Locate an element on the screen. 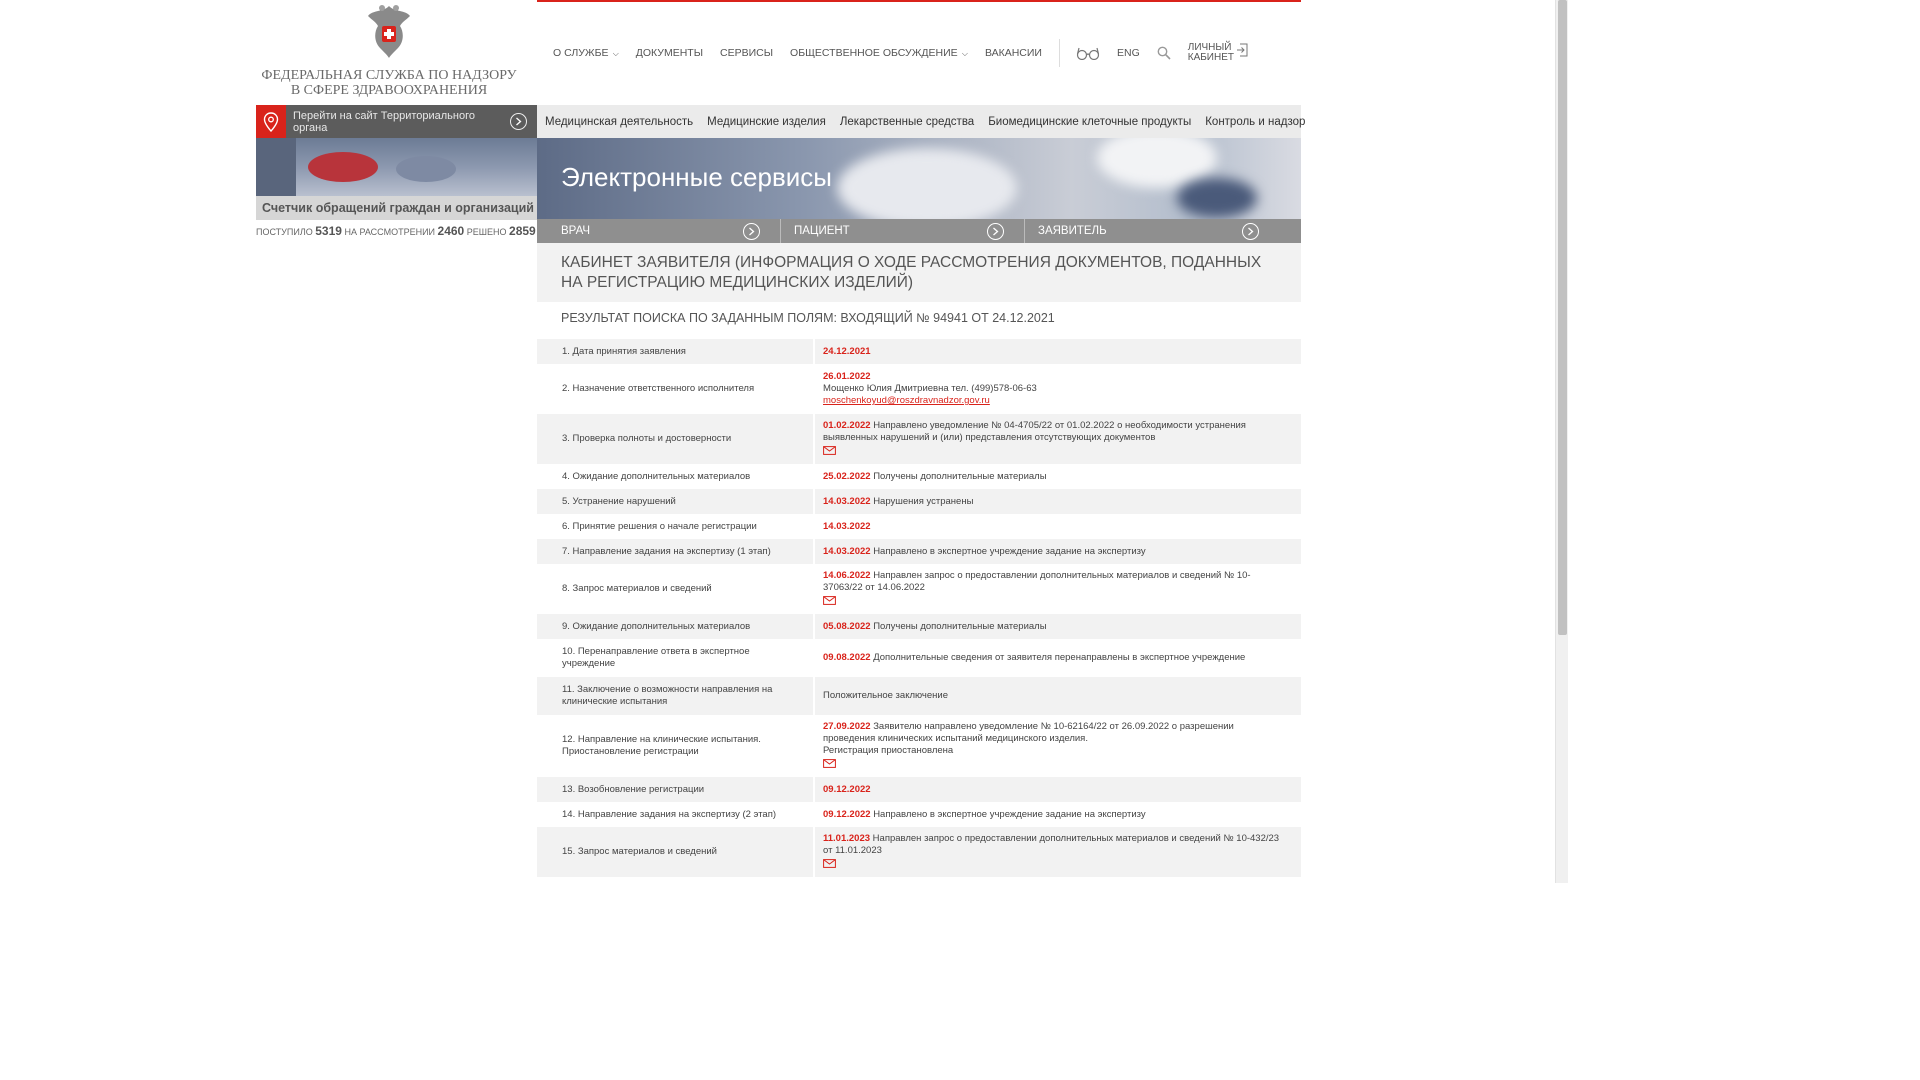  category-medicines: Лекарственные средства is located at coordinates (907, 122).